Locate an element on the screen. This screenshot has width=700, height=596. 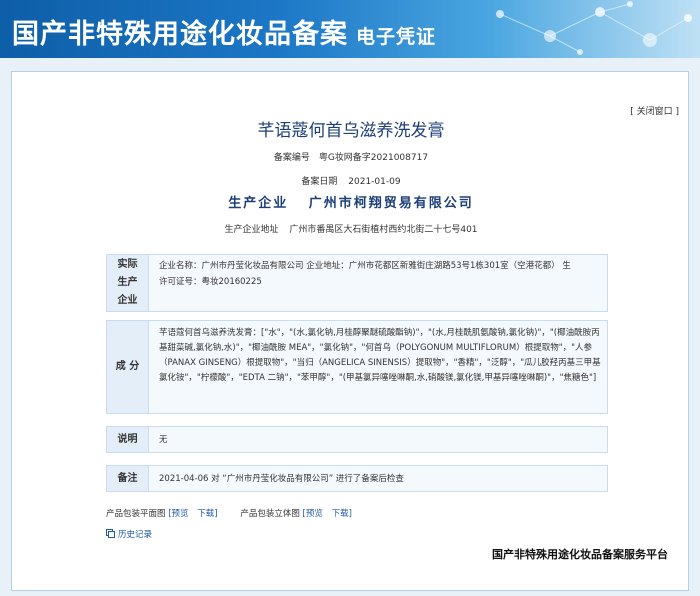
banner-title: 国产非特殊用途化妆品备案 电子凭证 is located at coordinates (224, 31).